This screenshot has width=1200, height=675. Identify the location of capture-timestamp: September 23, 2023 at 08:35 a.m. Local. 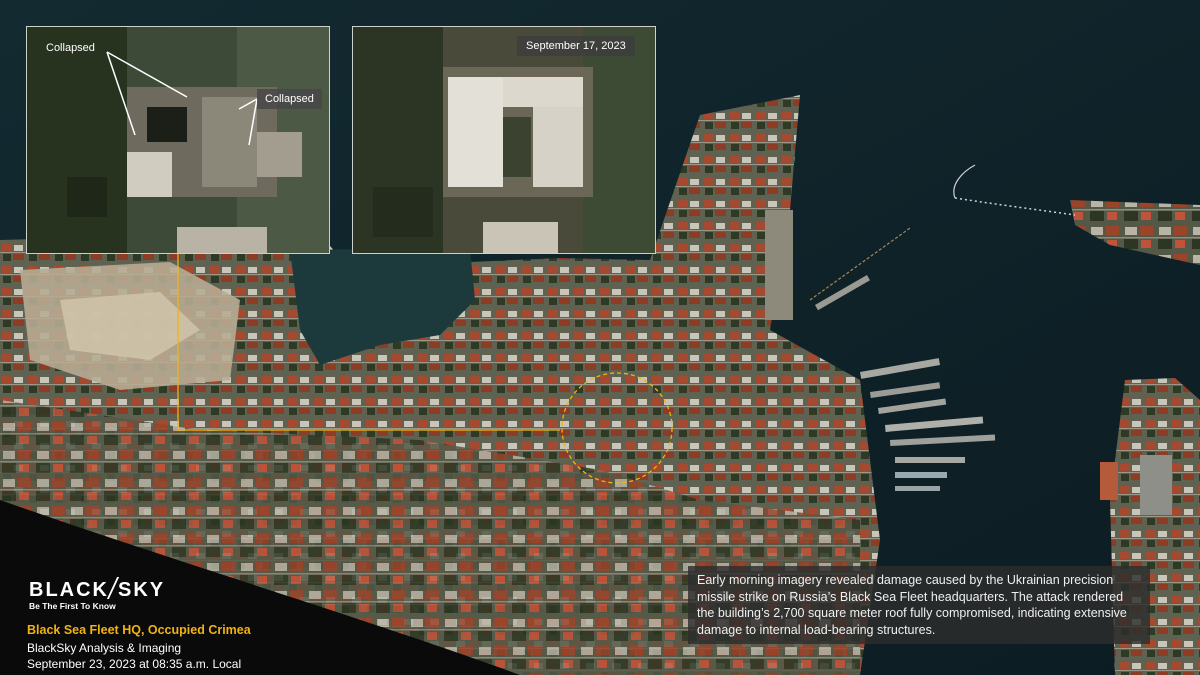
(134, 664).